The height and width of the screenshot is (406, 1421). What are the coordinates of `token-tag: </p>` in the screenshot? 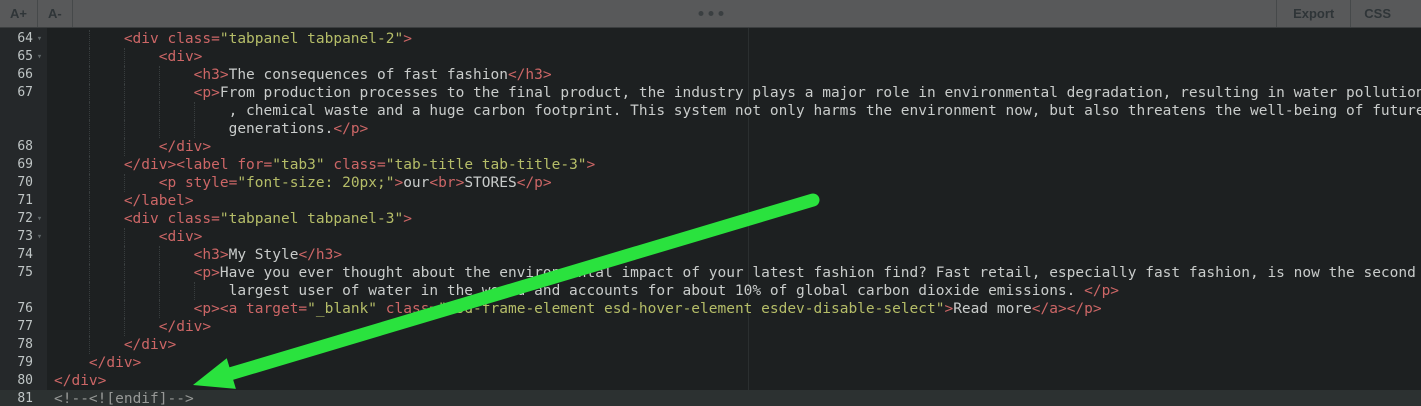 It's located at (351, 129).